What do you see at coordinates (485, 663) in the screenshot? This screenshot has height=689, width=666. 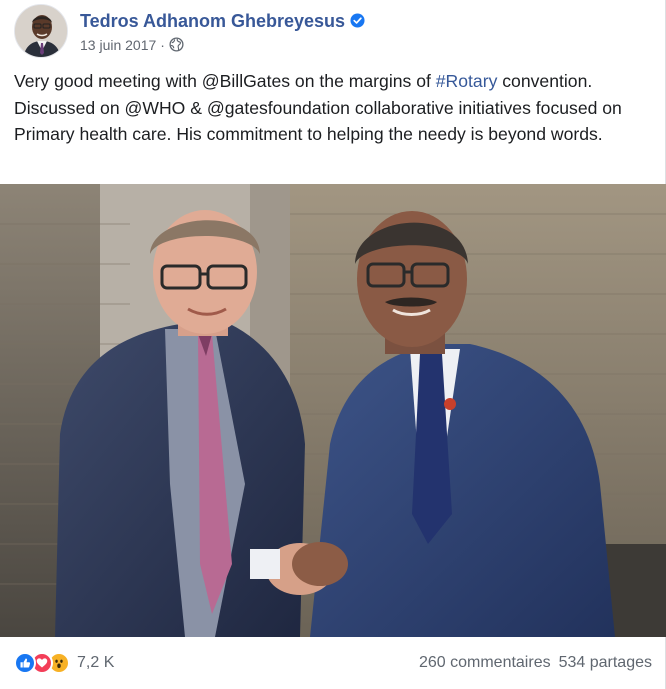 I see `comments-count-link: 260 commentaires` at bounding box center [485, 663].